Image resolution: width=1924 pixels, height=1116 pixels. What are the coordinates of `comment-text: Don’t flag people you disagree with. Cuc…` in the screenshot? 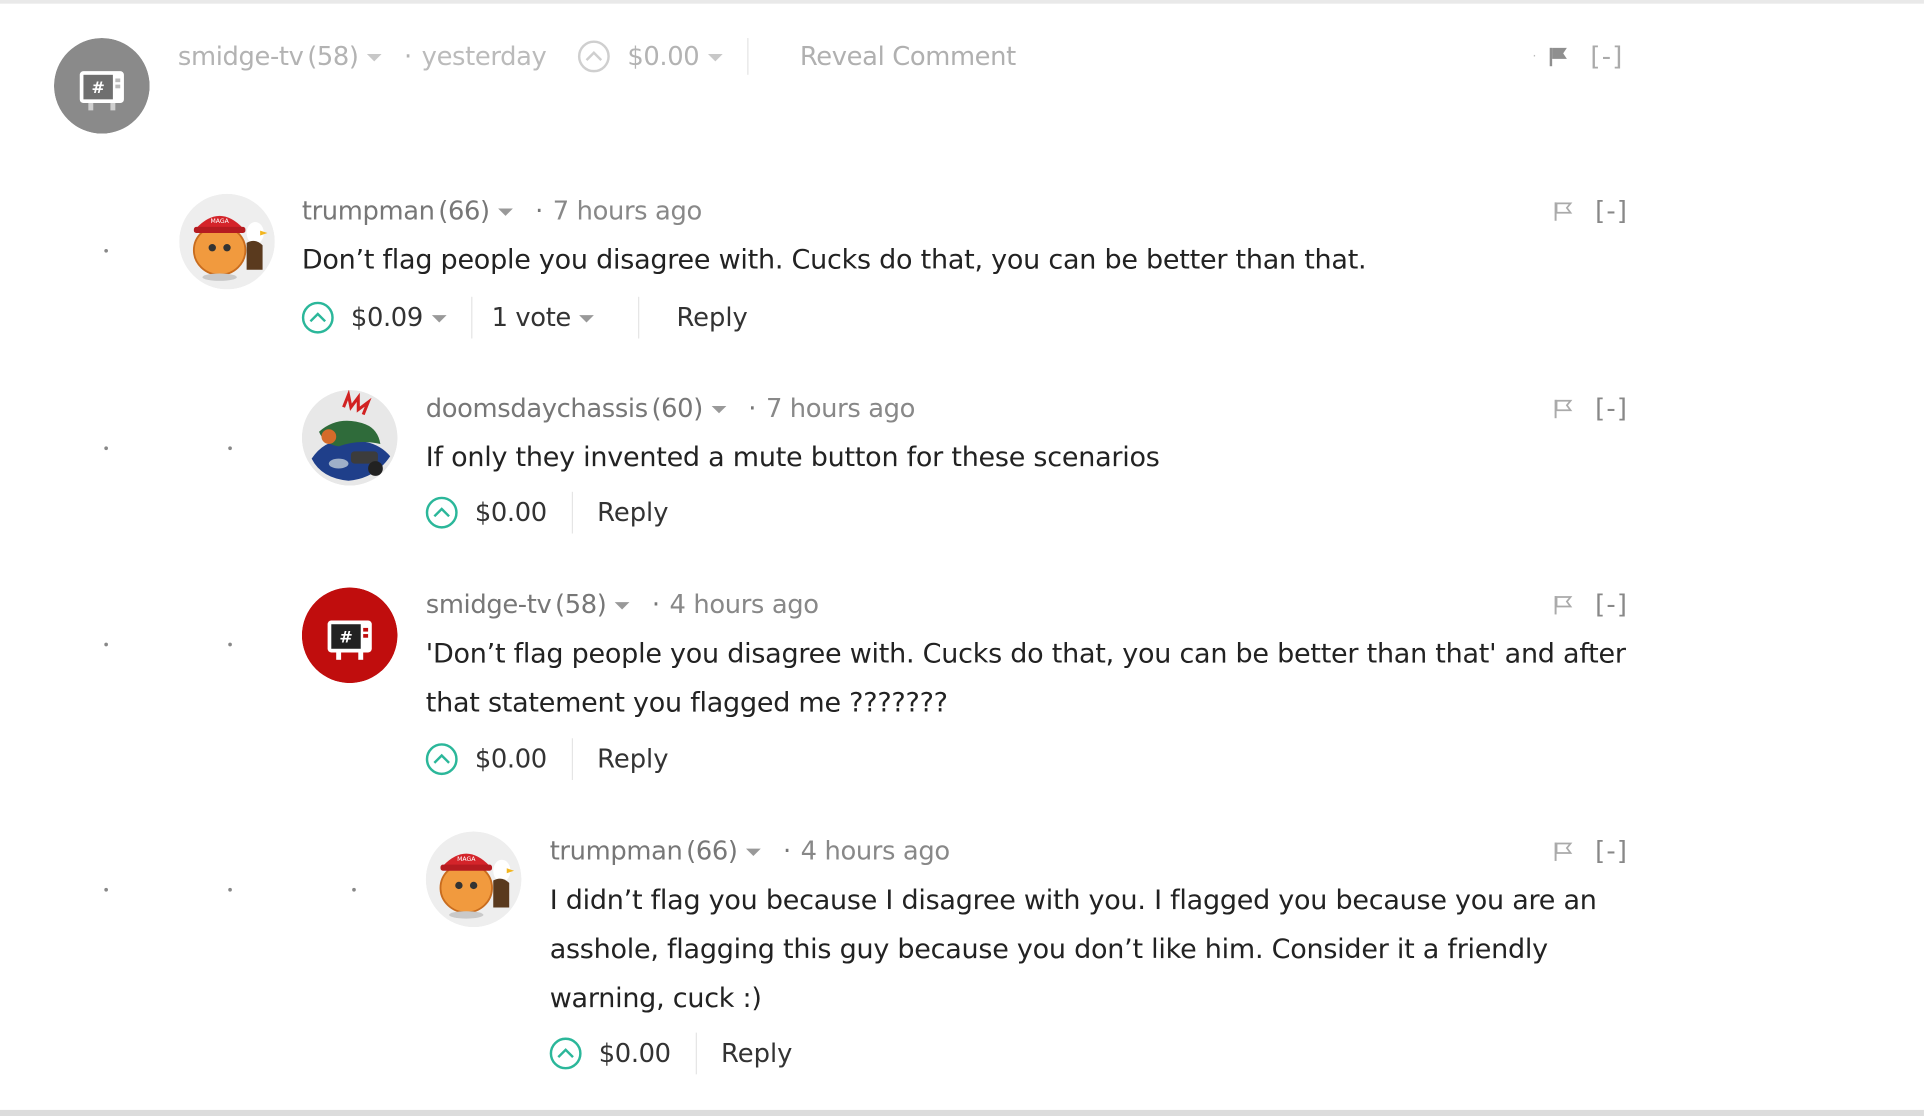 It's located at (834, 260).